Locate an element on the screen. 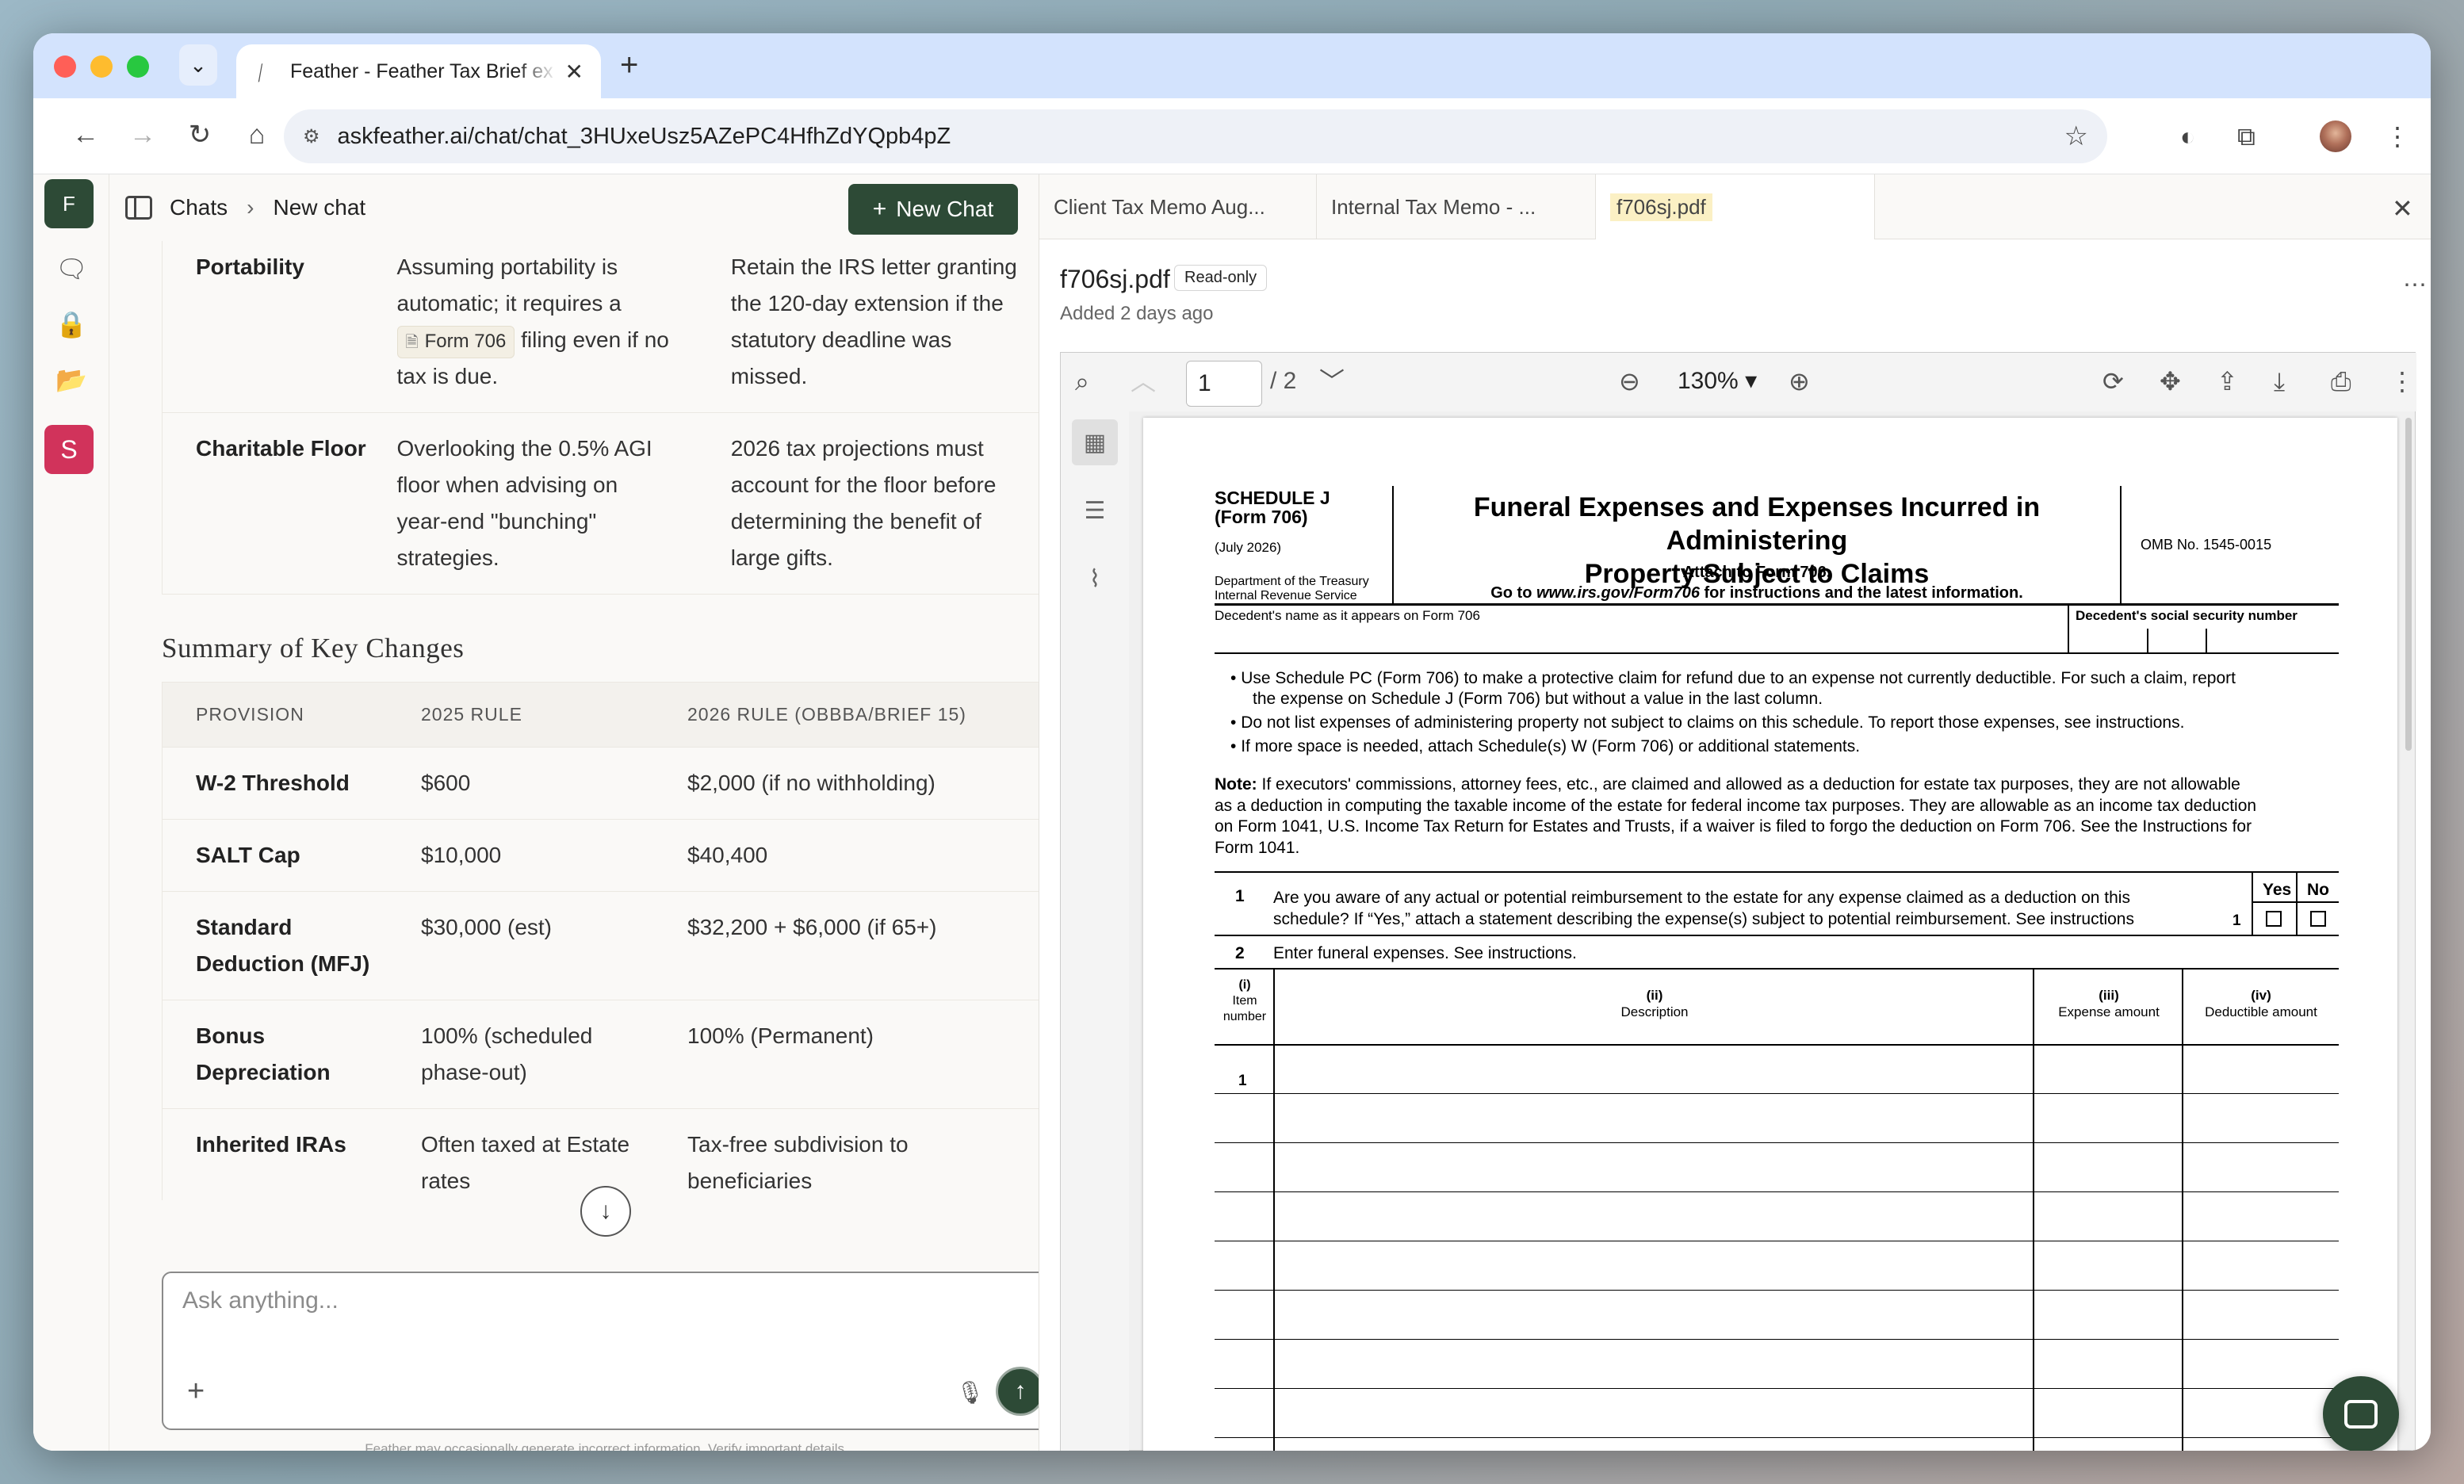 The width and height of the screenshot is (2464, 1484). home-icon: ⌂ is located at coordinates (257, 135).